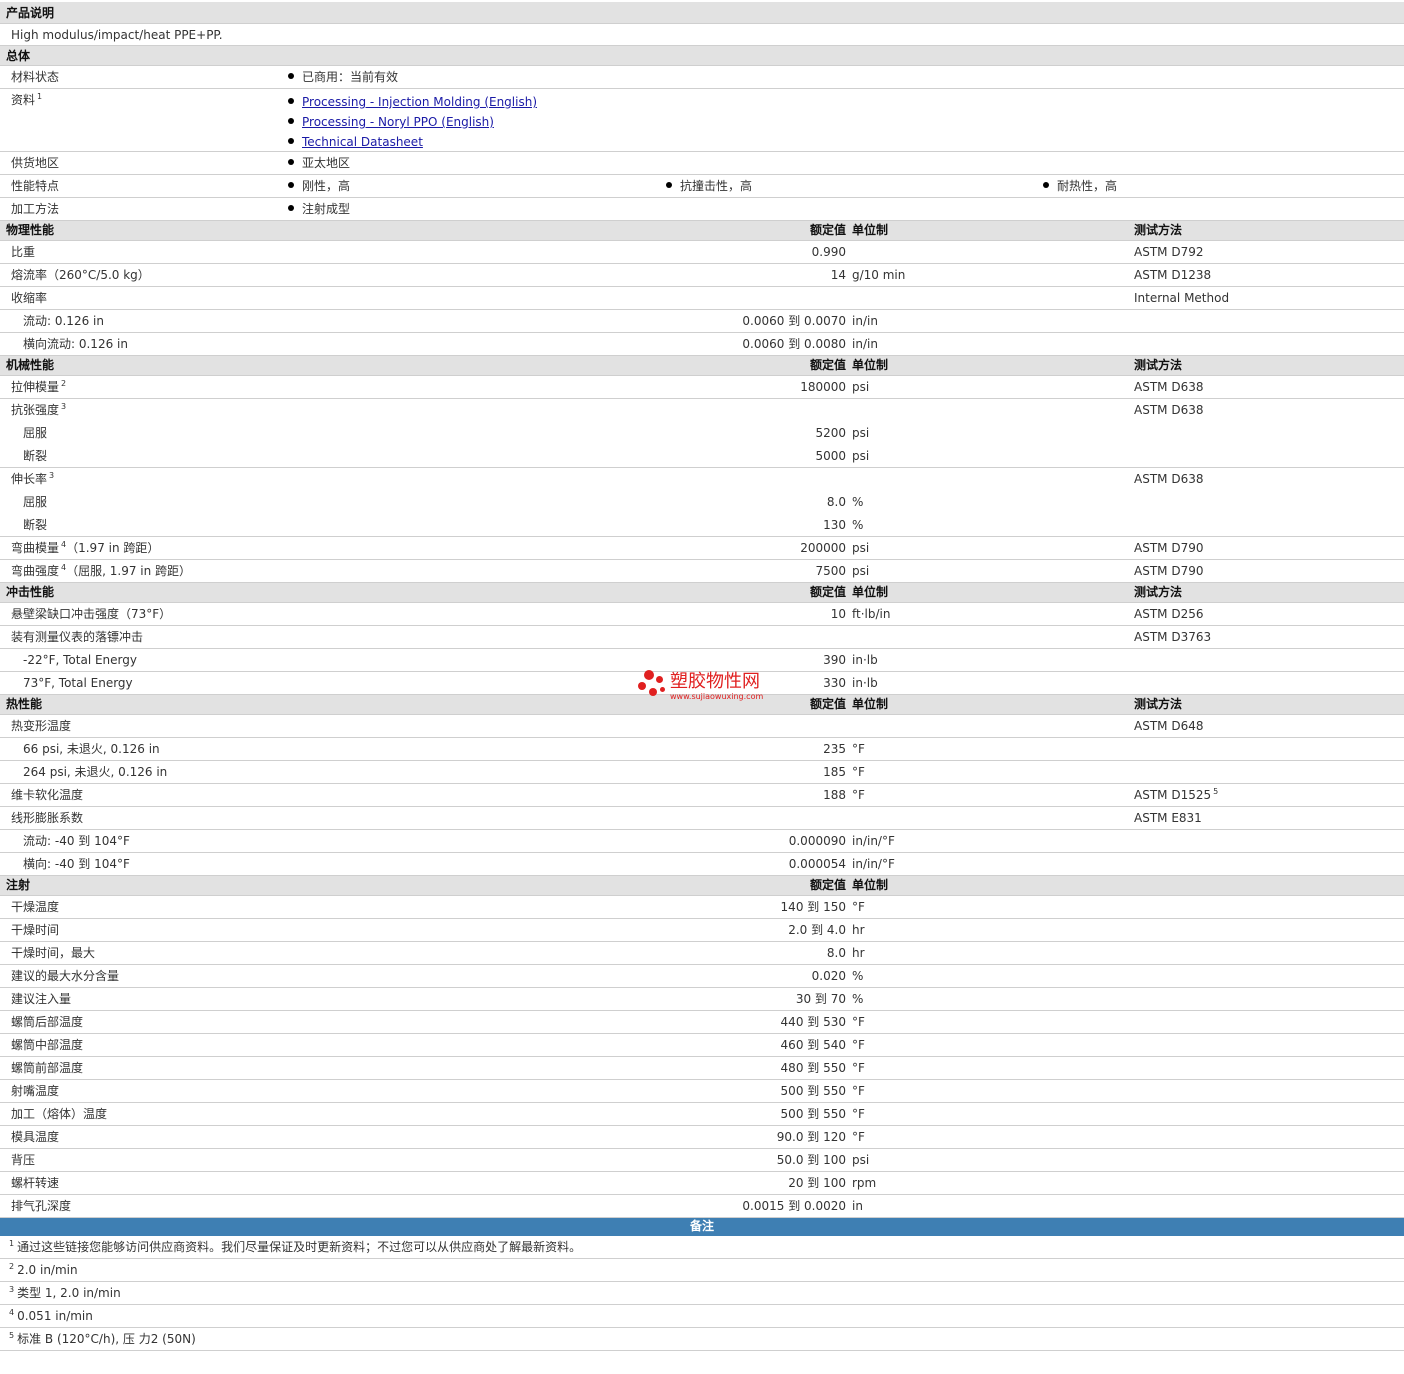 The width and height of the screenshot is (1404, 1374). Describe the element at coordinates (47, 1022) in the screenshot. I see `property-label: 螺筒后部温度` at that location.